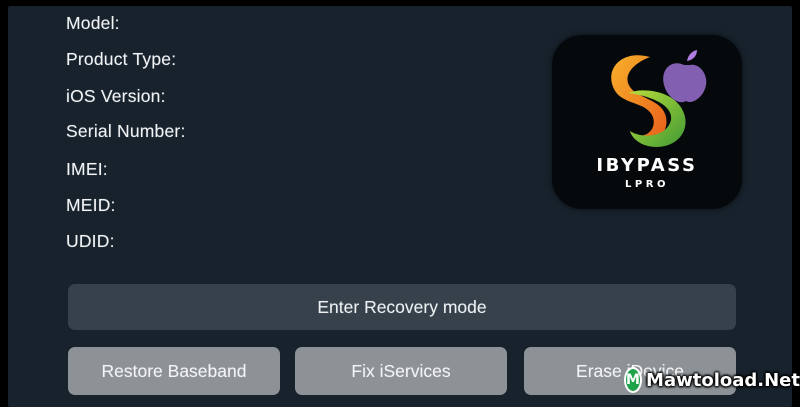 The image size is (800, 407). What do you see at coordinates (647, 165) in the screenshot?
I see `logo-name: IBYPASS` at bounding box center [647, 165].